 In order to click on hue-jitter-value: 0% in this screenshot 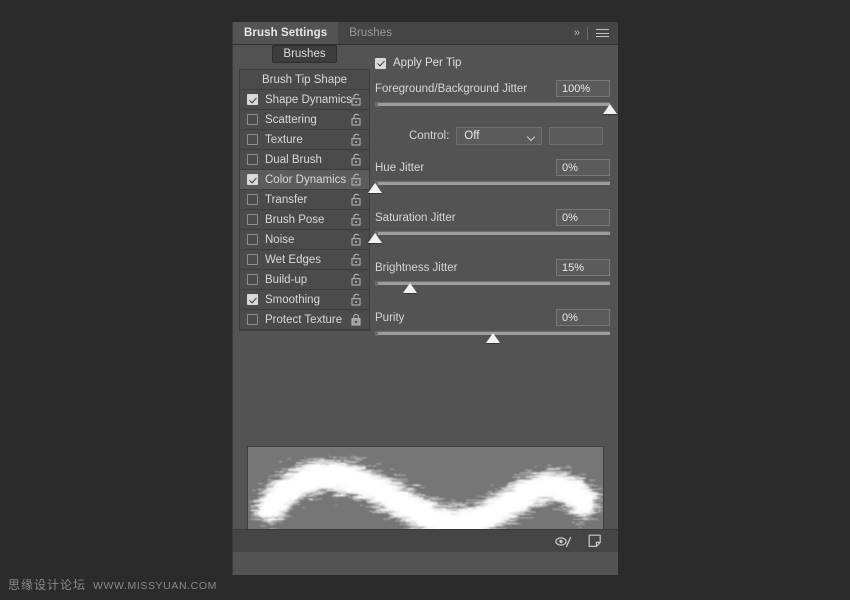, I will do `click(583, 167)`.